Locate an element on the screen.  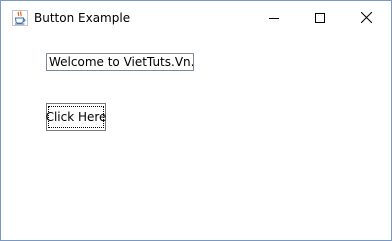
button-label: Click Here is located at coordinates (76, 117).